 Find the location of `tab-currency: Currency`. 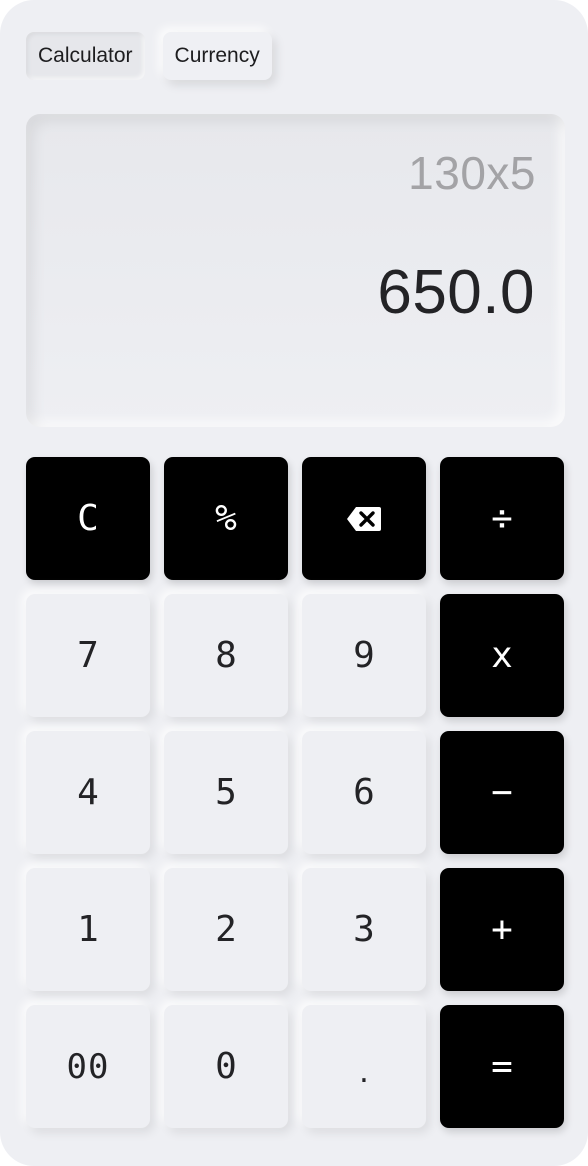

tab-currency: Currency is located at coordinates (217, 56).